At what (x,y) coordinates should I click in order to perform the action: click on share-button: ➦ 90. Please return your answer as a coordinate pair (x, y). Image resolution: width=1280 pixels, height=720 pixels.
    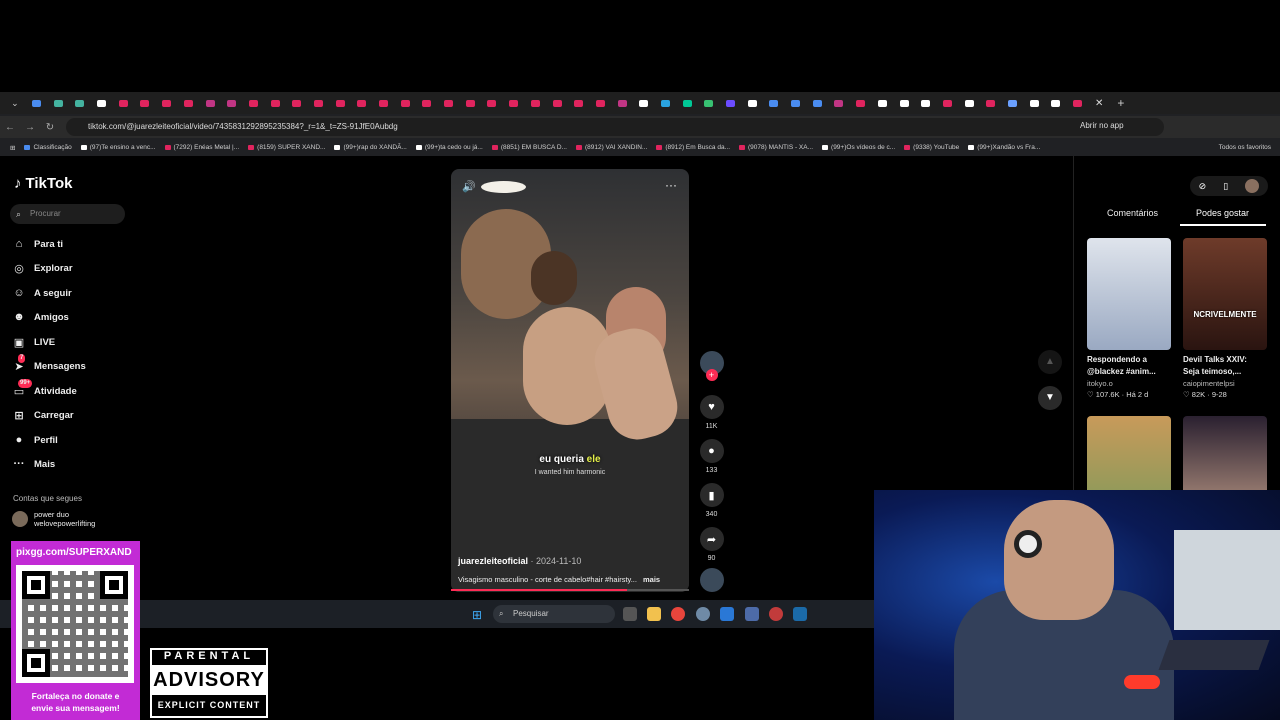
    Looking at the image, I should click on (711, 544).